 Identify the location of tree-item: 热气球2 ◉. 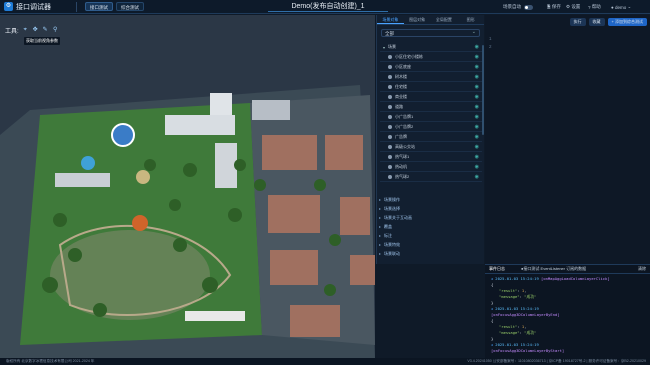
(431, 177).